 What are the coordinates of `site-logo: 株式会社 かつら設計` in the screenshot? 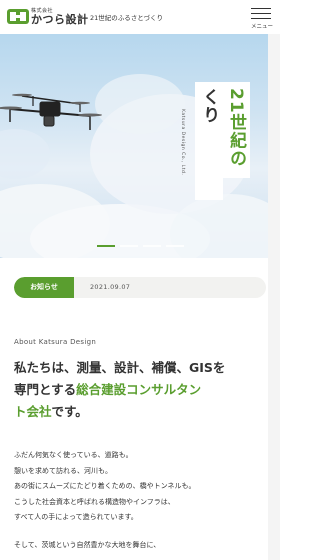 It's located at (47, 17).